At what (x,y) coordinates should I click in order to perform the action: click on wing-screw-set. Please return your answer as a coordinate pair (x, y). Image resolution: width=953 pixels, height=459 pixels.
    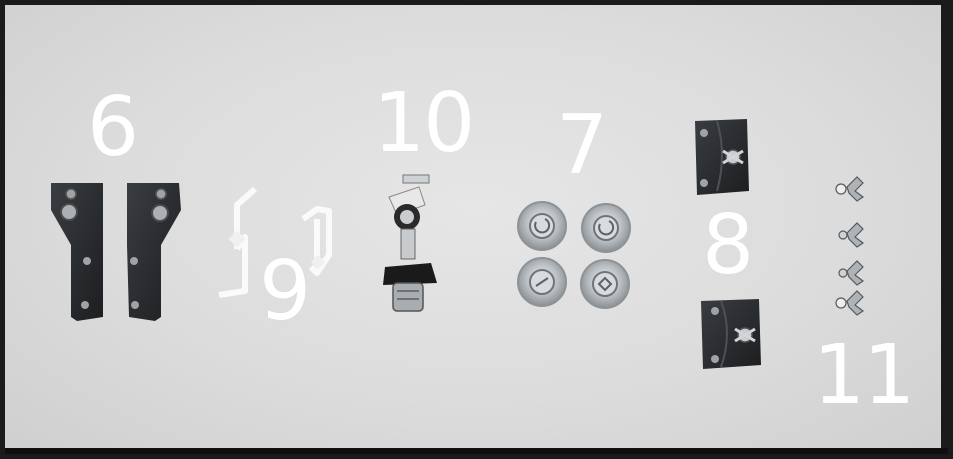
    Looking at the image, I should click on (850, 246).